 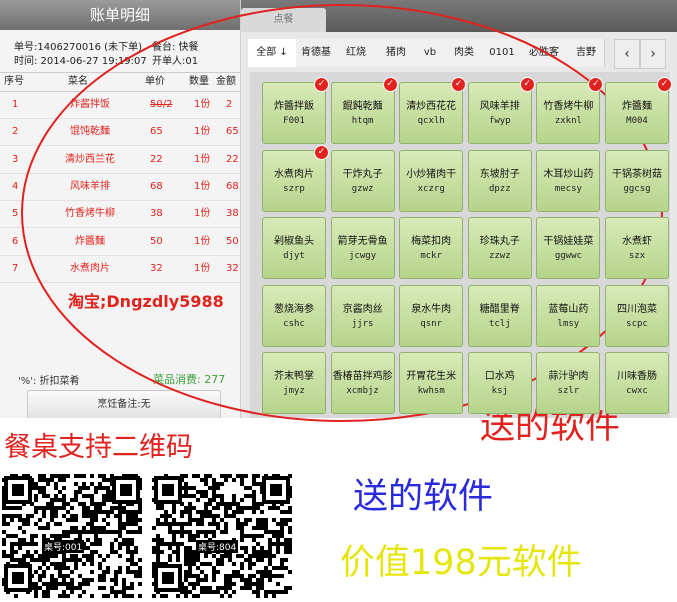 I want to click on dish-button: 清炒西花花 qcxlh ✓, so click(x=433, y=110).